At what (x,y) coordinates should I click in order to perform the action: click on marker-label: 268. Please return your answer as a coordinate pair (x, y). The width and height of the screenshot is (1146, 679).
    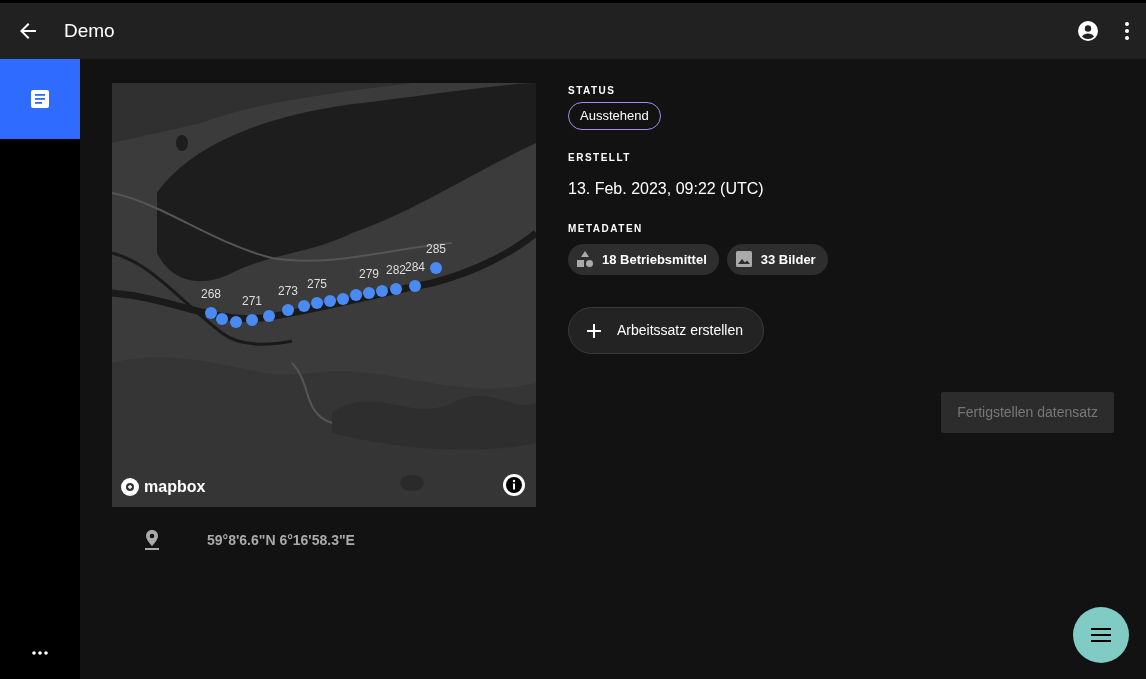
    Looking at the image, I should click on (211, 294).